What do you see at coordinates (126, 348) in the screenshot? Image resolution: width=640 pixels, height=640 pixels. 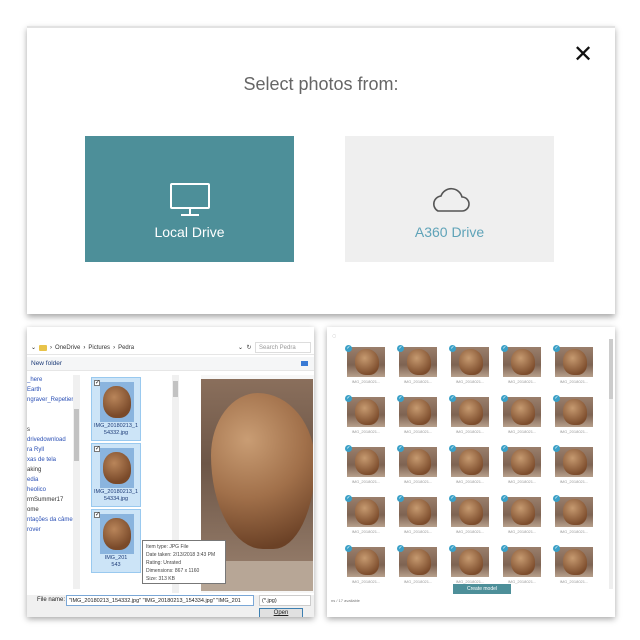 I see `crumb-pedra: Pedra` at bounding box center [126, 348].